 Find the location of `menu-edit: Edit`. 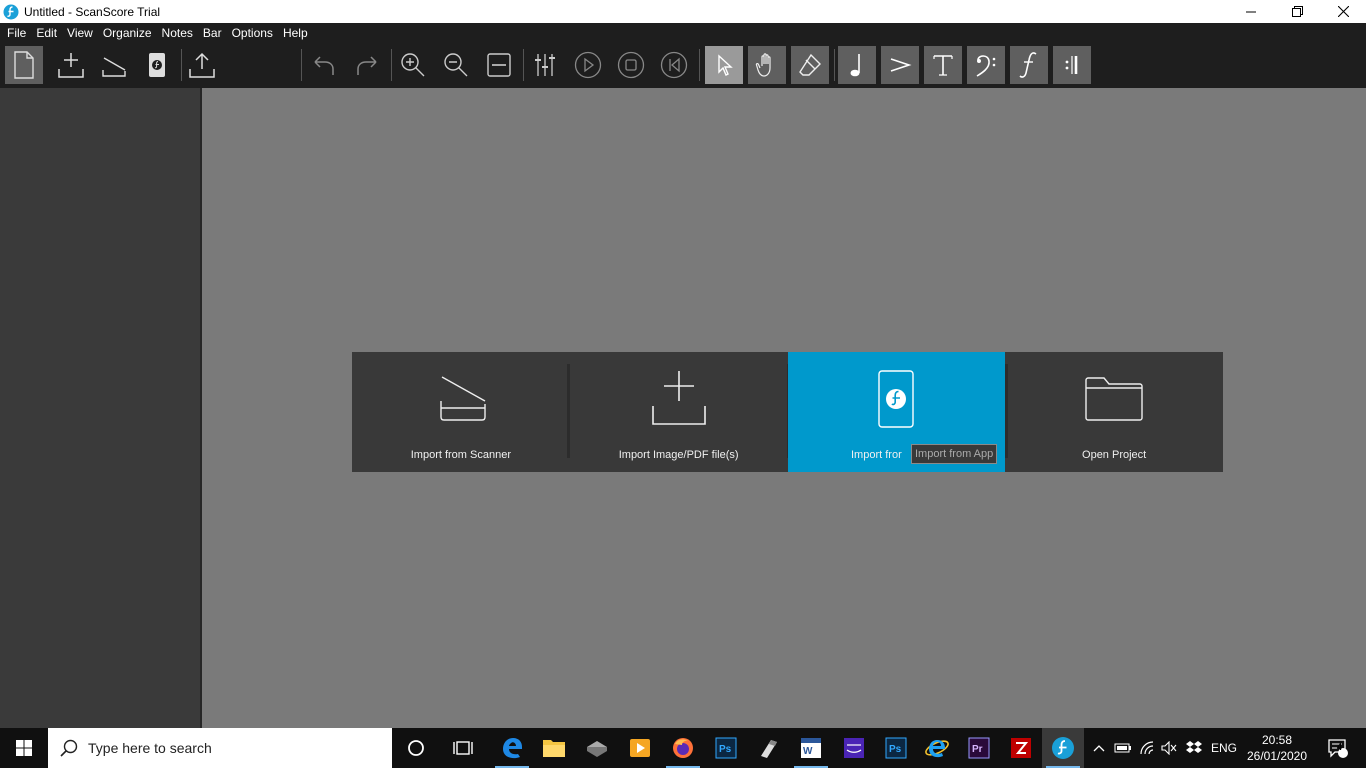

menu-edit: Edit is located at coordinates (46, 33).